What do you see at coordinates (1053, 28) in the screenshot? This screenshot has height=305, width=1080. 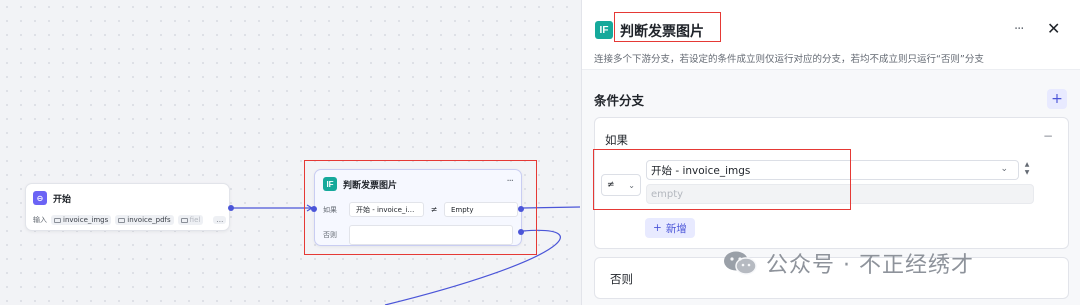 I see `close-icon: ✕` at bounding box center [1053, 28].